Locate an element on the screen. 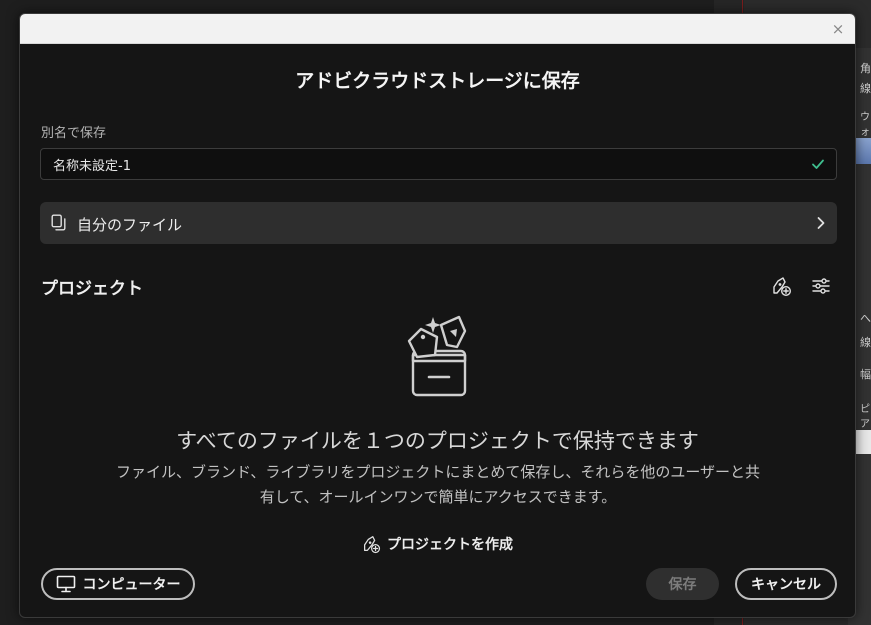 The height and width of the screenshot is (625, 871). close-icon: × is located at coordinates (838, 29).